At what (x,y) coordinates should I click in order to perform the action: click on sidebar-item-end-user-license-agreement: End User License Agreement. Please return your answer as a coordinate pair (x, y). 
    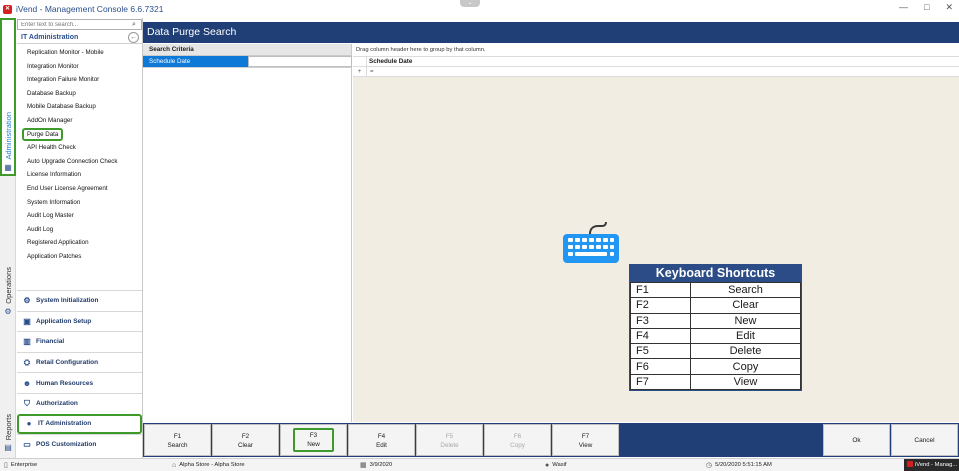
    Looking at the image, I should click on (81, 189).